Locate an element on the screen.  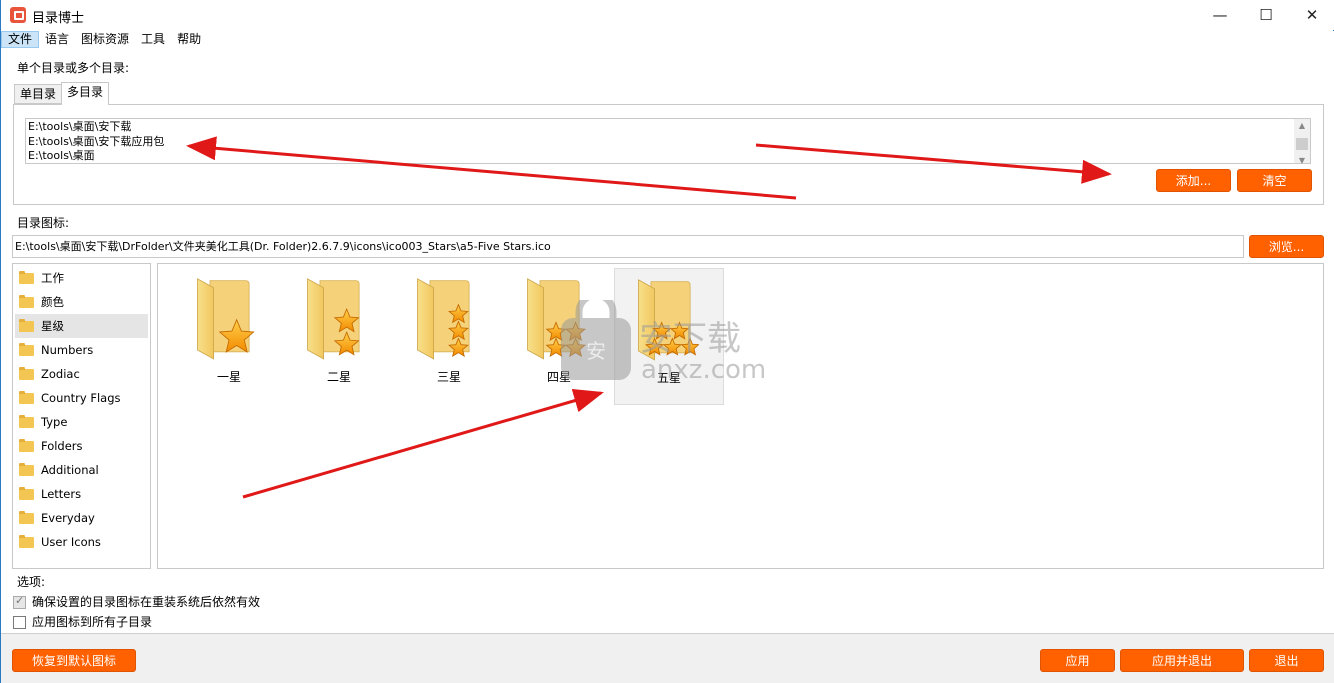
menu-language: 语言 is located at coordinates (57, 39).